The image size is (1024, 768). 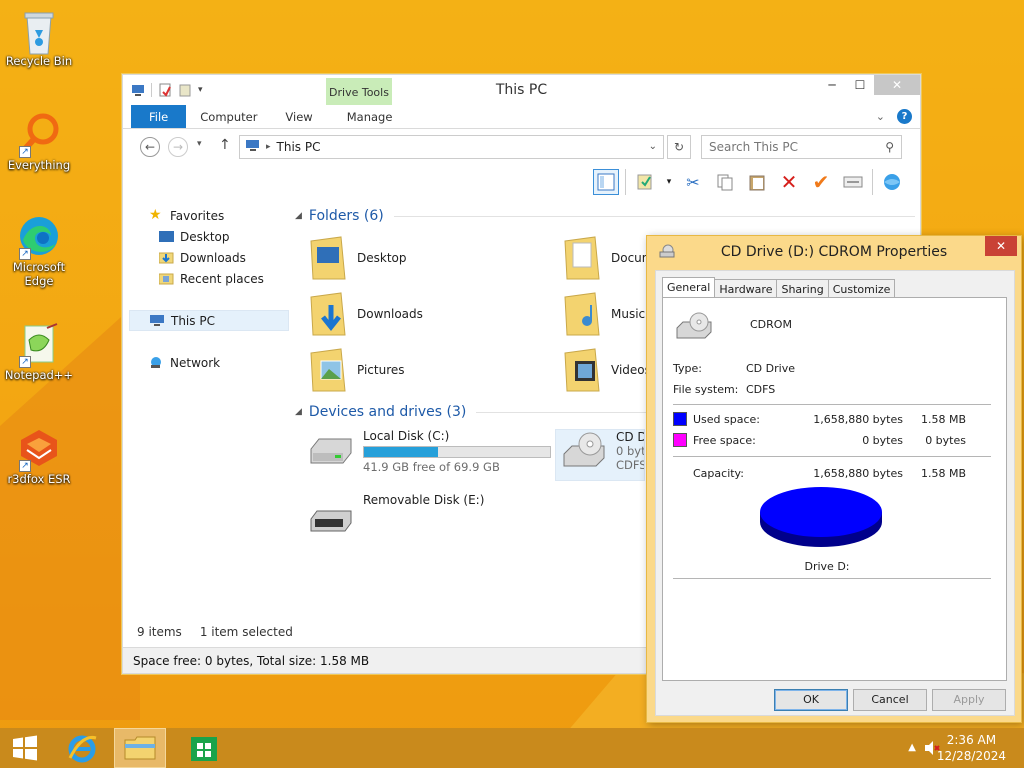 I want to click on desktop-icon-notepadpp: ↗ Notepad++, so click(x=39, y=352).